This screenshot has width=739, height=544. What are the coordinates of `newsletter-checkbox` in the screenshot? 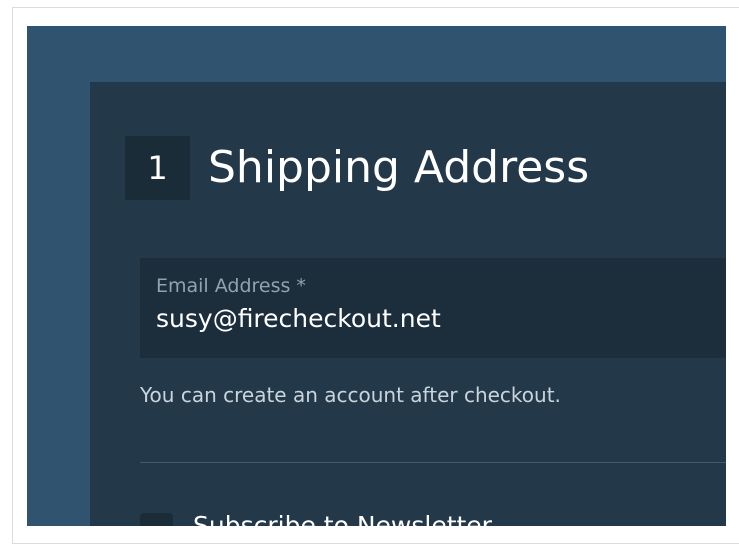 It's located at (156, 519).